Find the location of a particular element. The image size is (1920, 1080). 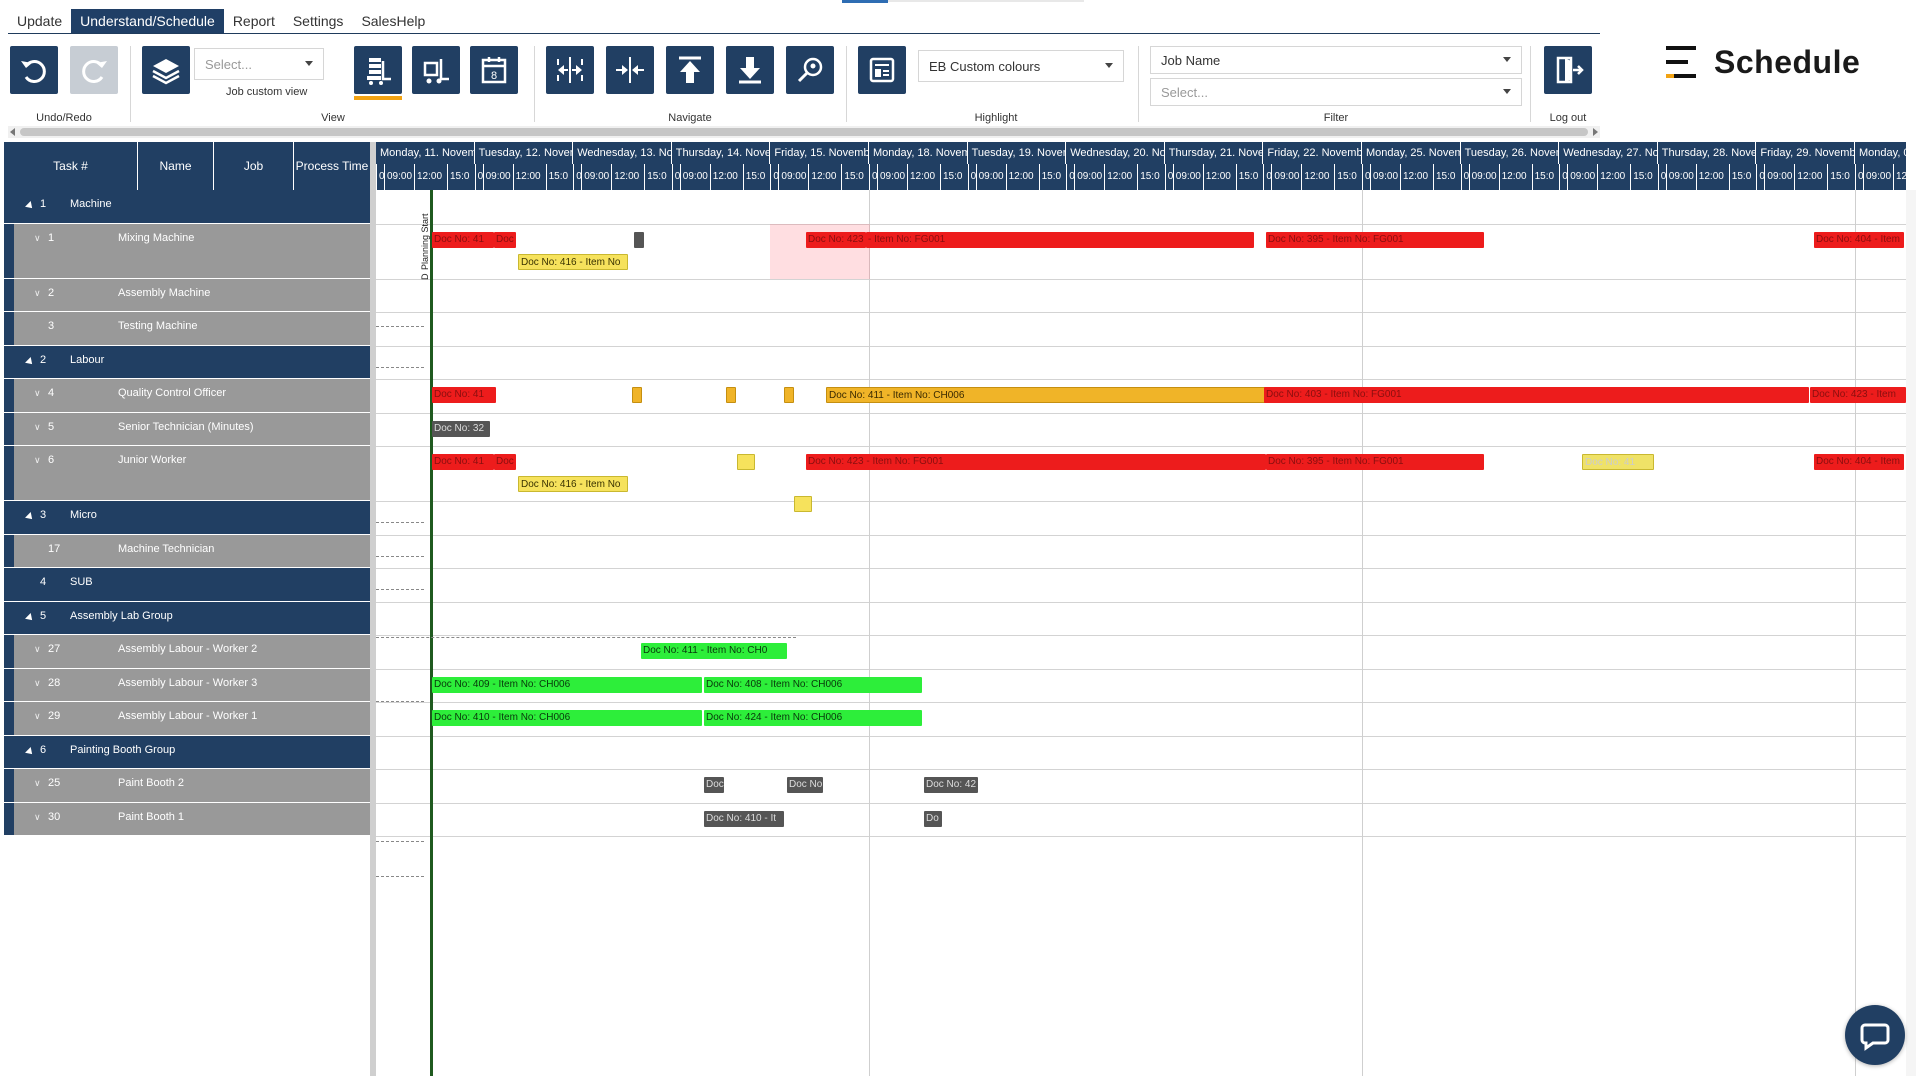

layers-button is located at coordinates (166, 70).